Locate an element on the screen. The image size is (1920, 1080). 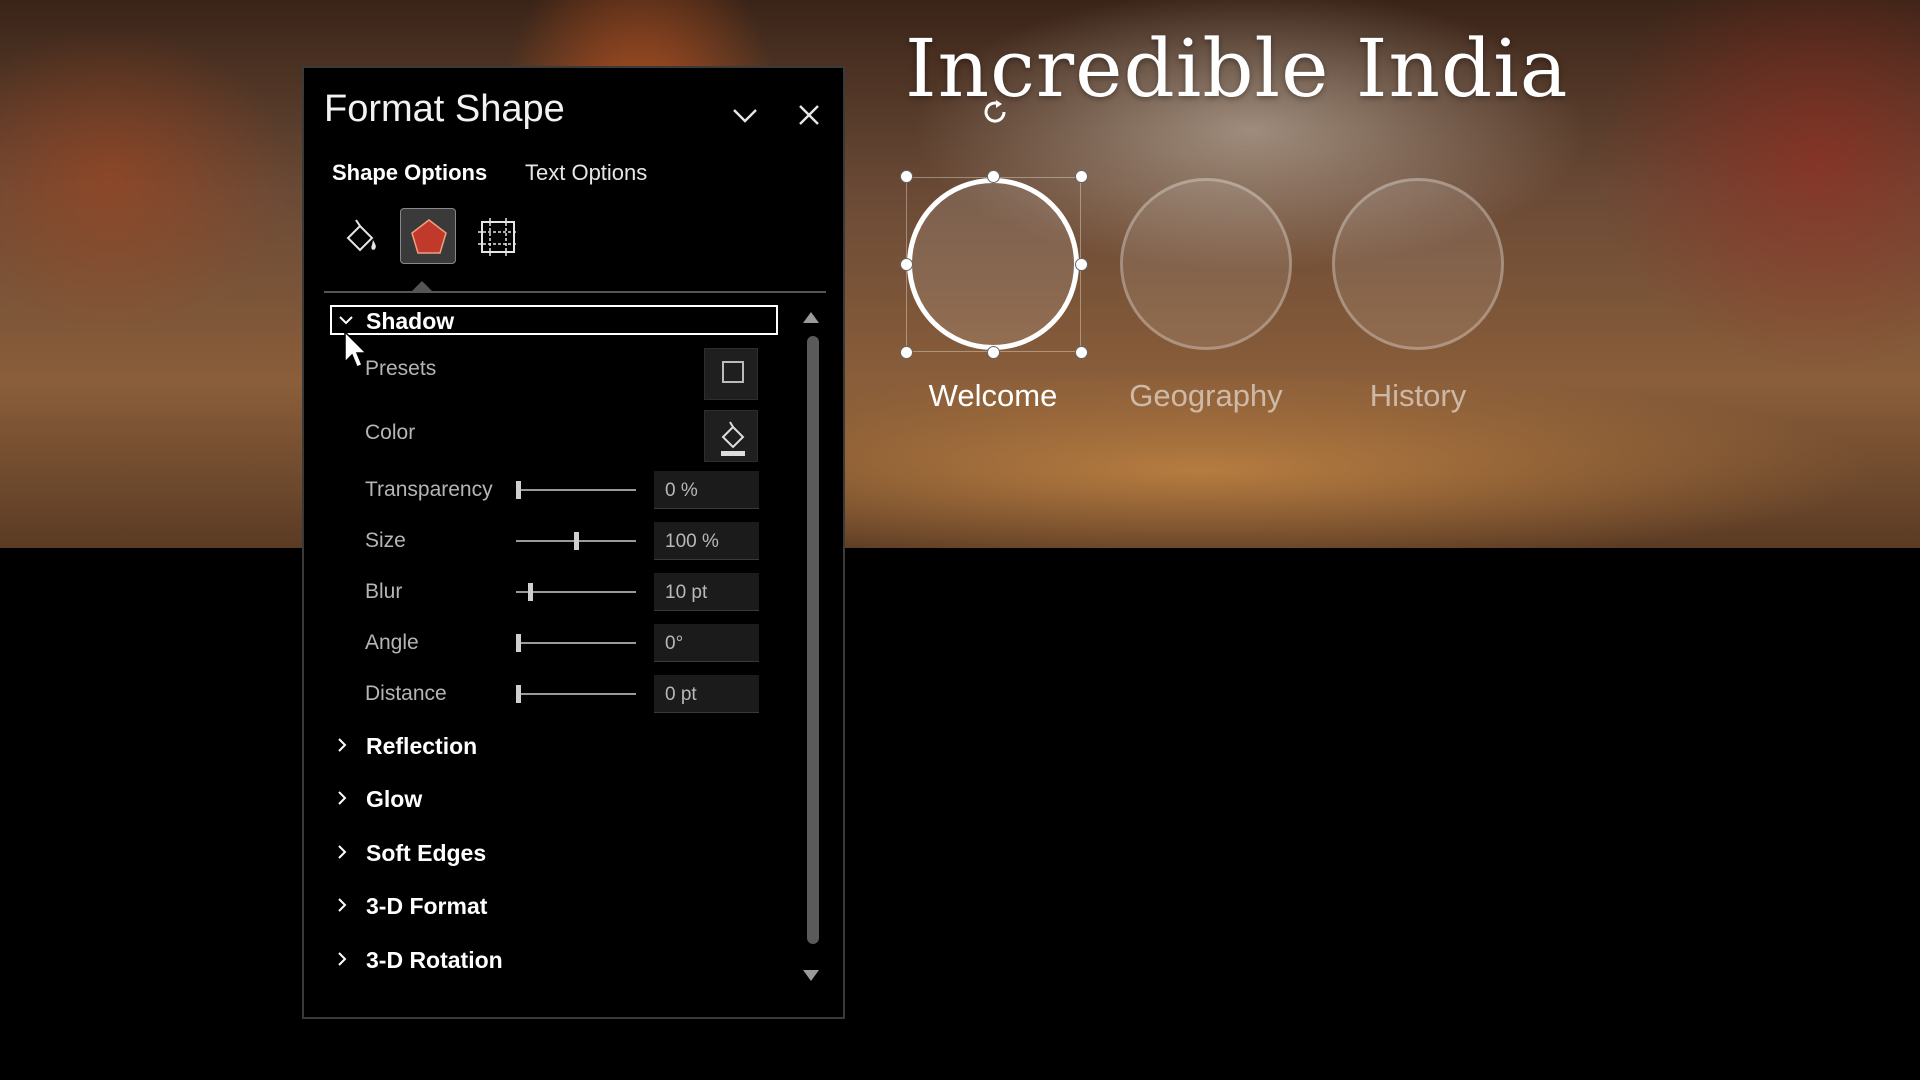
resize-handle-top-left is located at coordinates (906, 176).